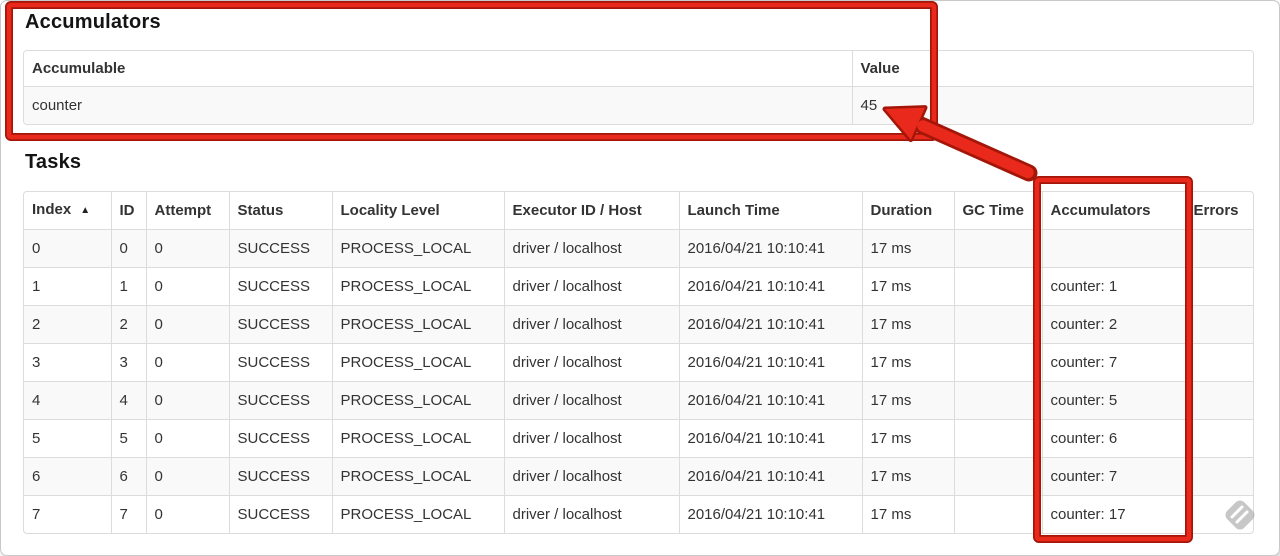  I want to click on col-header-errors: Errors, so click(1218, 211).